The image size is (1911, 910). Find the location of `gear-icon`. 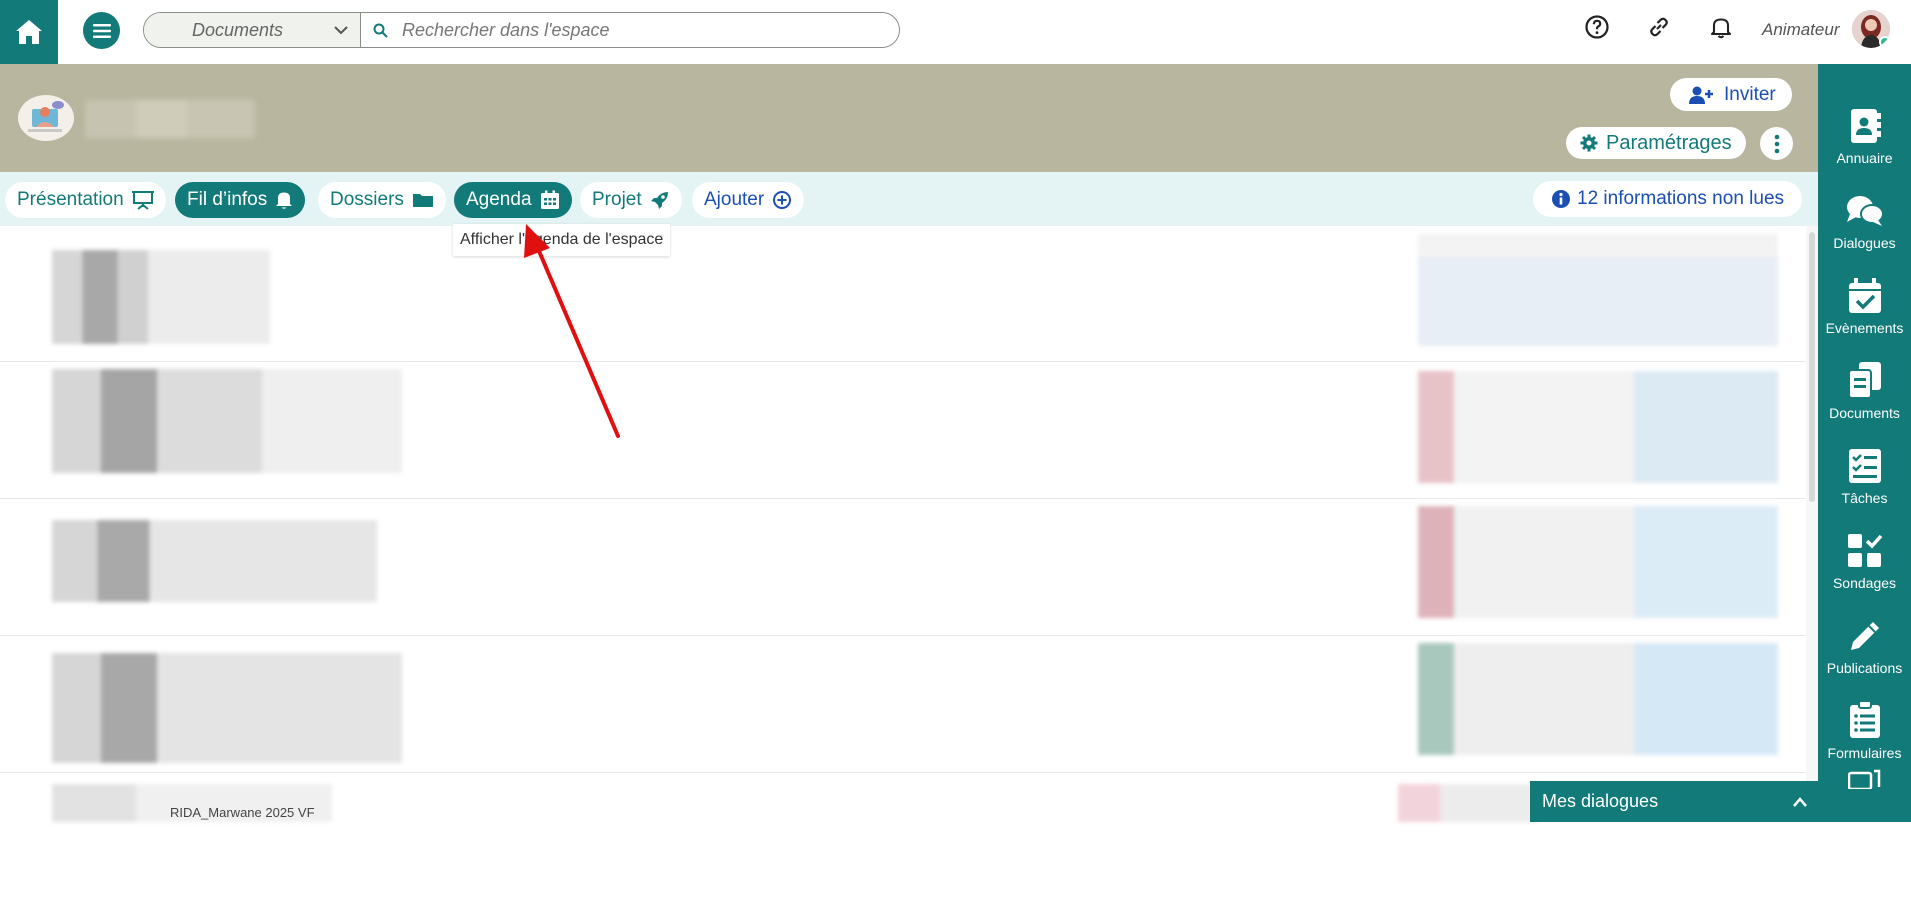

gear-icon is located at coordinates (1589, 143).